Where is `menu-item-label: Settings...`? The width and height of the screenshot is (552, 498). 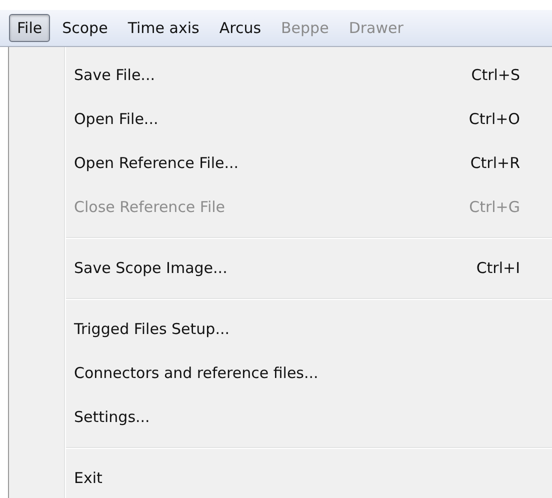
menu-item-label: Settings... is located at coordinates (112, 417).